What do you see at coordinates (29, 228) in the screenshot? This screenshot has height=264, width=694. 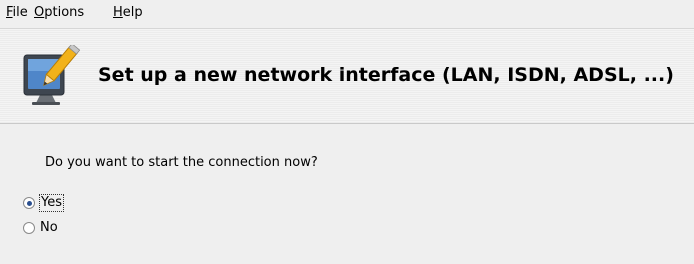 I see `radio-no-indicator` at bounding box center [29, 228].